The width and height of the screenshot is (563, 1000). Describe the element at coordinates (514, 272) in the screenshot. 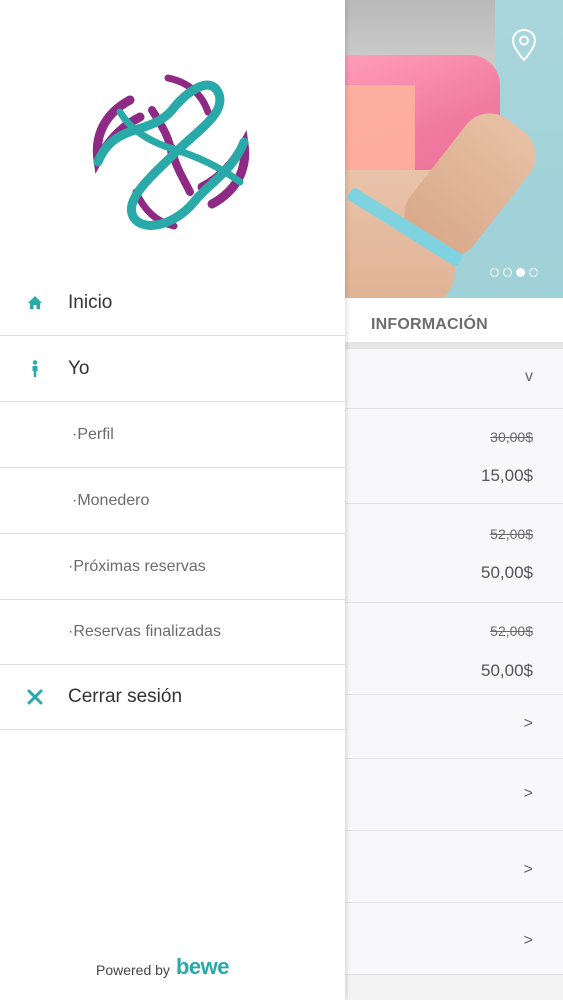

I see `carousel-dots` at that location.